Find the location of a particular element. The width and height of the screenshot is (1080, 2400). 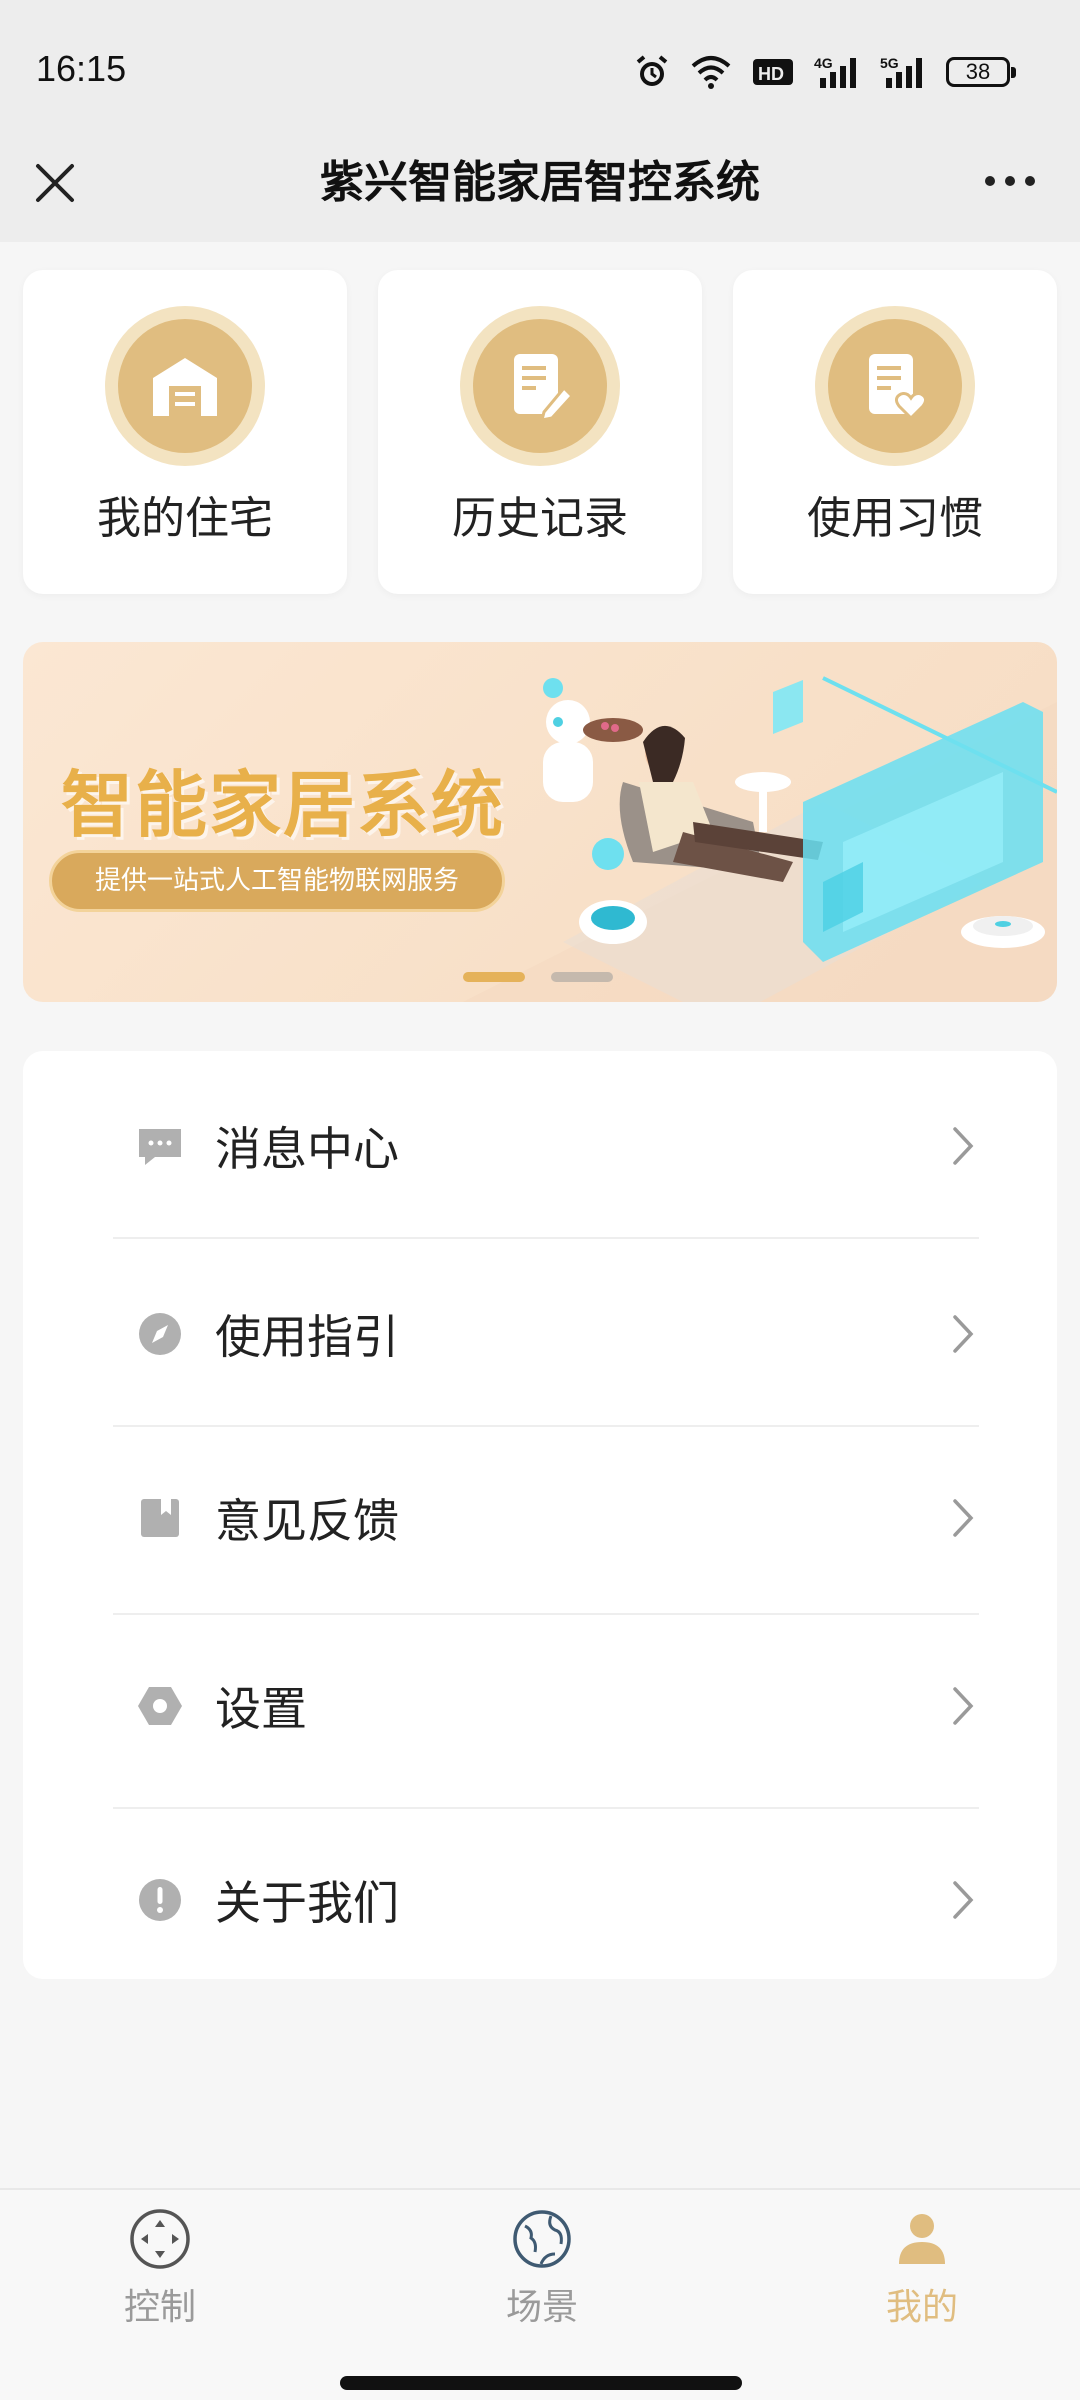

hexagon-settings-icon is located at coordinates (160, 1706).